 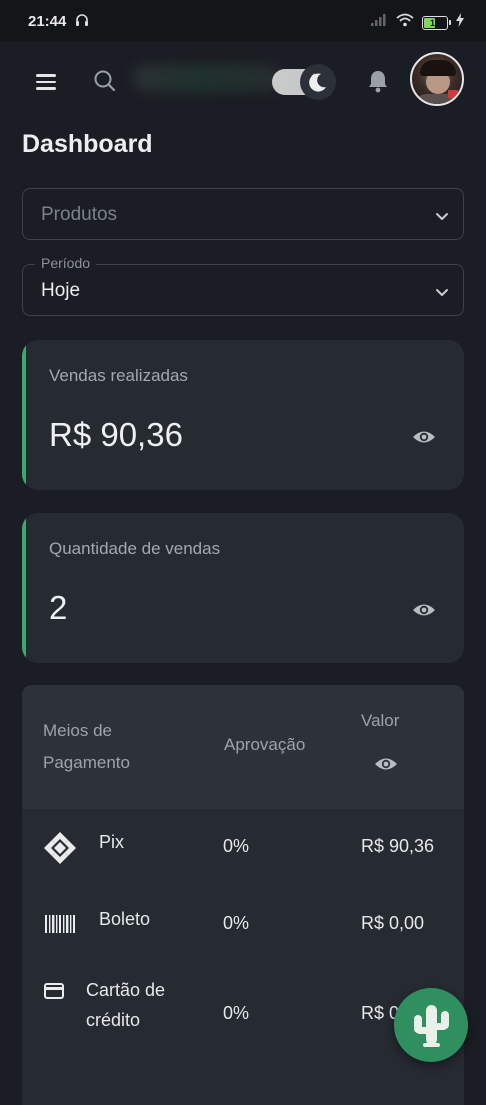 What do you see at coordinates (113, 1020) in the screenshot?
I see `payment-method-name-line2: crédito` at bounding box center [113, 1020].